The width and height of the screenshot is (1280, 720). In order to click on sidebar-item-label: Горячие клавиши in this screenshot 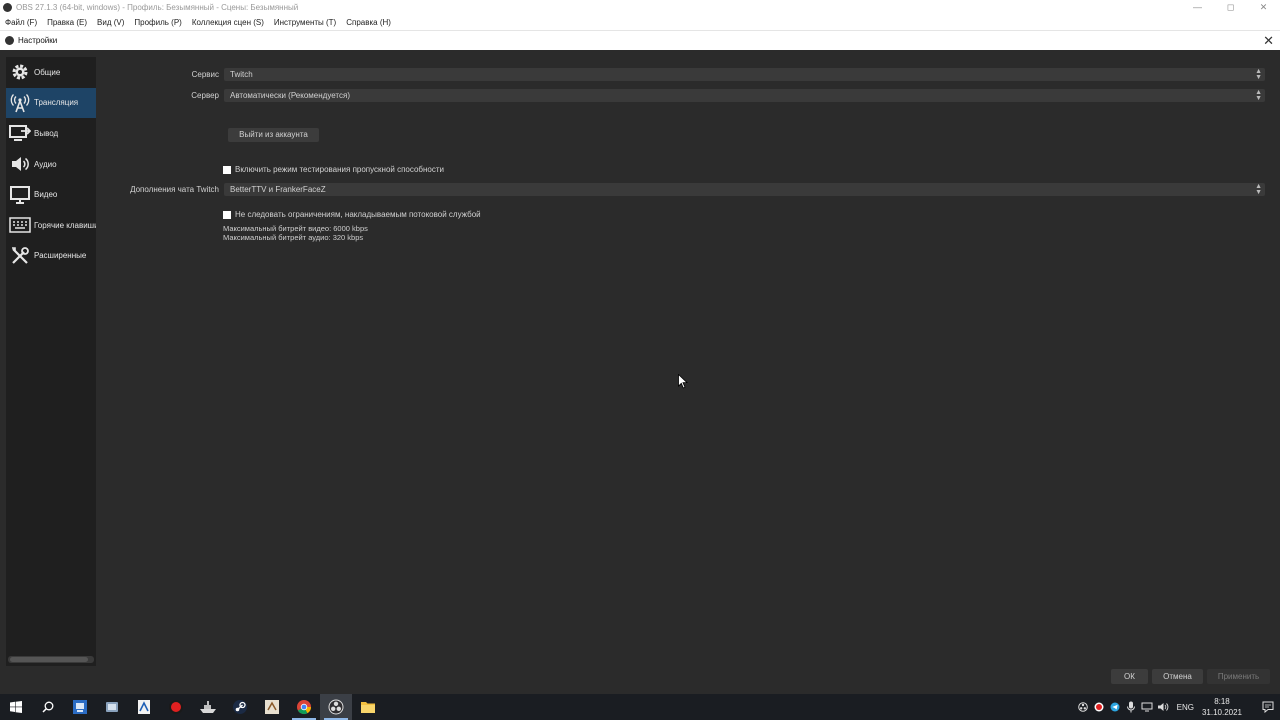, I will do `click(65, 225)`.